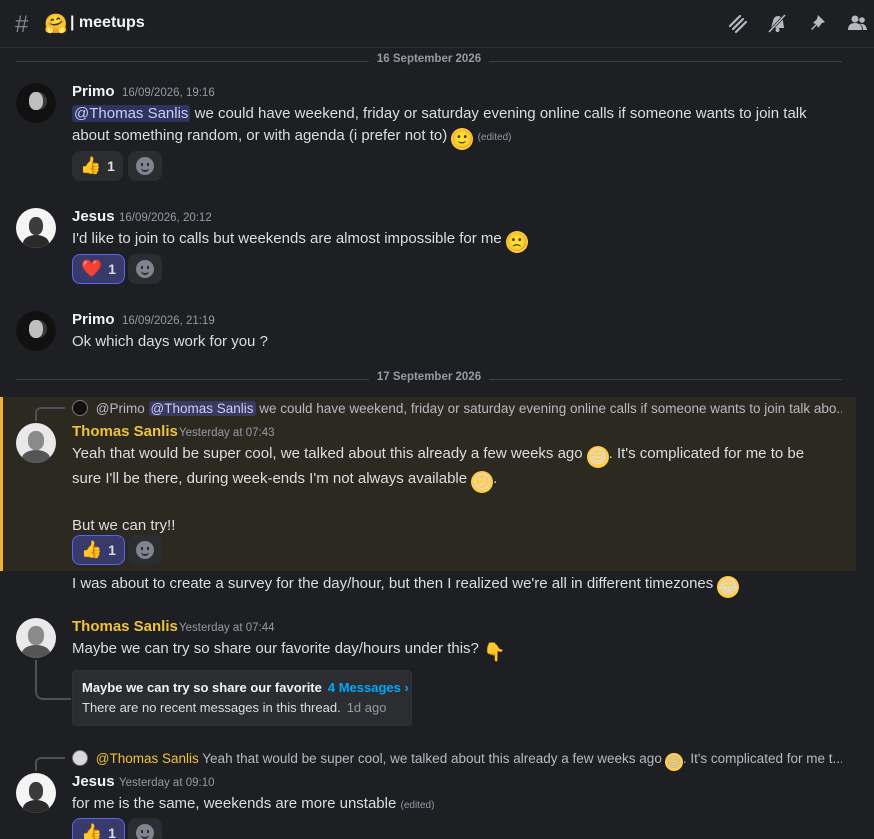  What do you see at coordinates (777, 24) in the screenshot?
I see `notifications-muted-icon` at bounding box center [777, 24].